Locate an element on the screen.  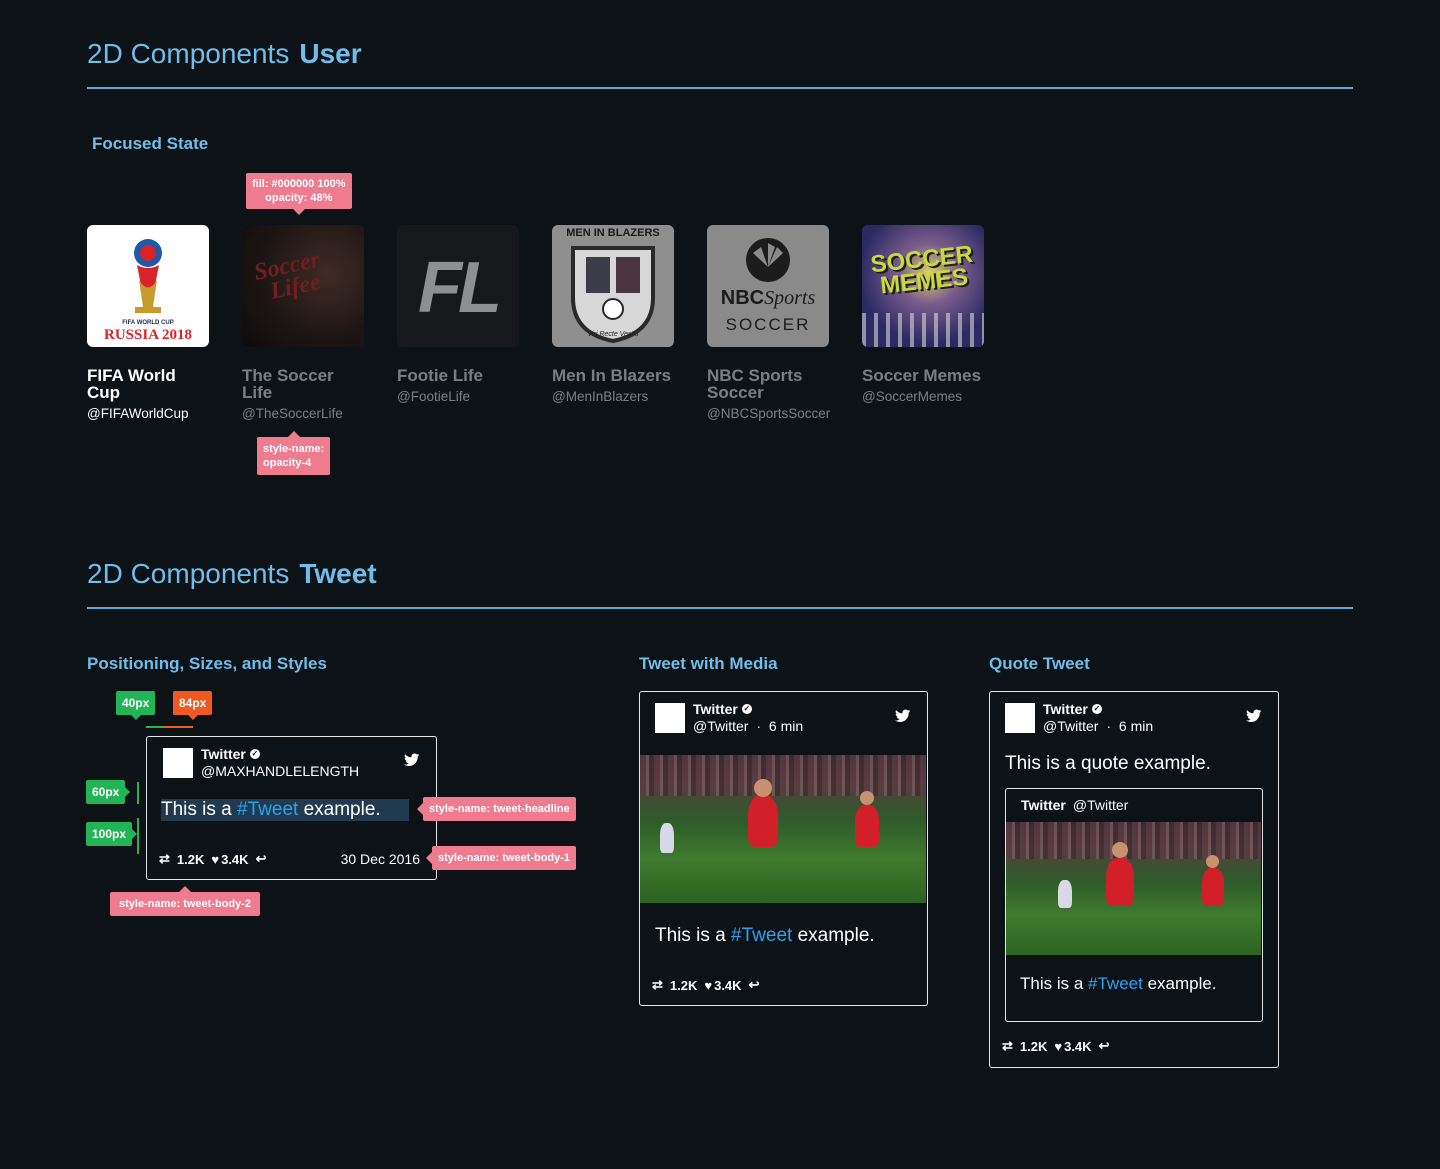
account-the-soccer-life: The Soccer Life @TheSoccerLife is located at coordinates (292, 393).